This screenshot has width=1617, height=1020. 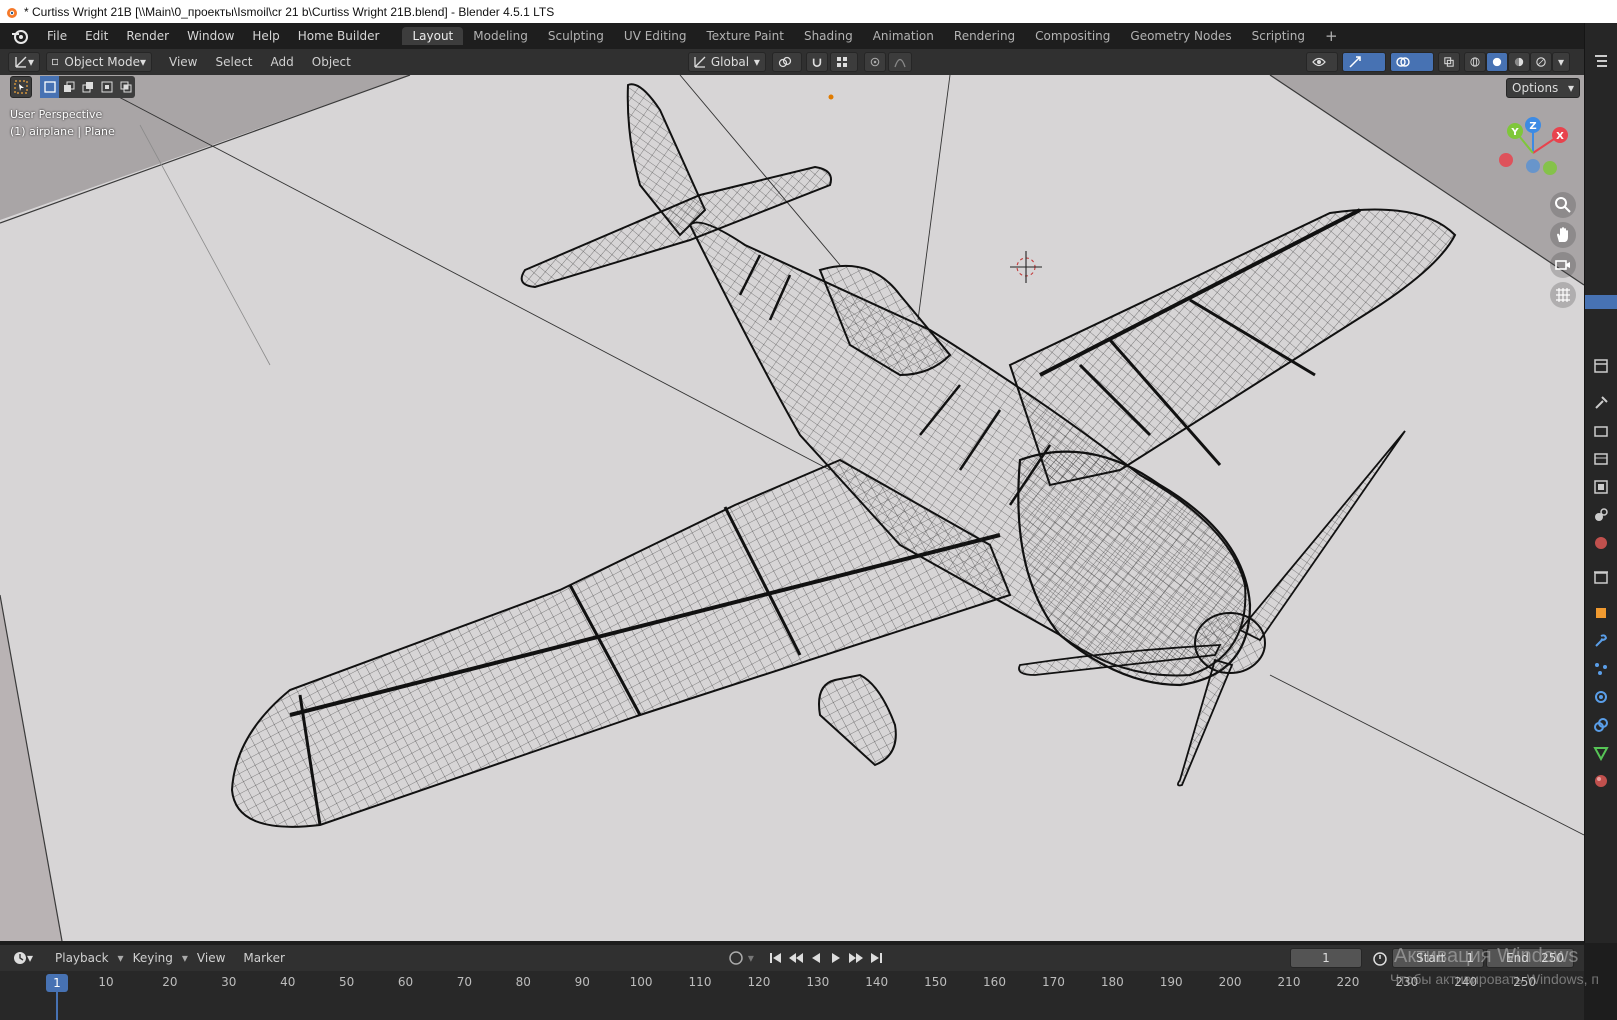 What do you see at coordinates (1601, 366) in the screenshot?
I see `properties-icon` at bounding box center [1601, 366].